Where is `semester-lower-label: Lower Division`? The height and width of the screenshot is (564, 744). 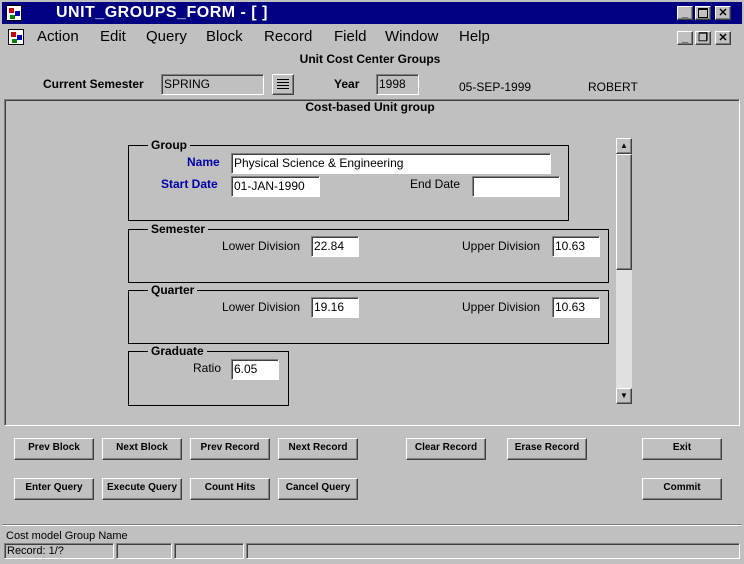
semester-lower-label: Lower Division is located at coordinates (261, 246).